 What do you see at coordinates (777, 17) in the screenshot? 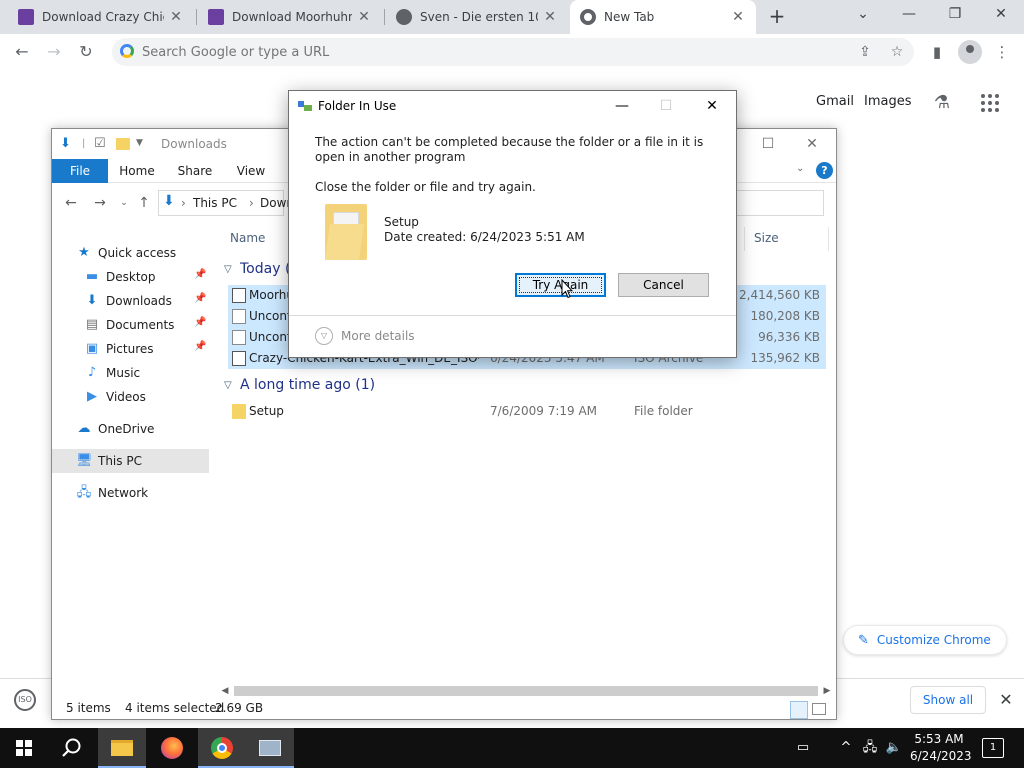
I see `new-tab-button: +` at bounding box center [777, 17].